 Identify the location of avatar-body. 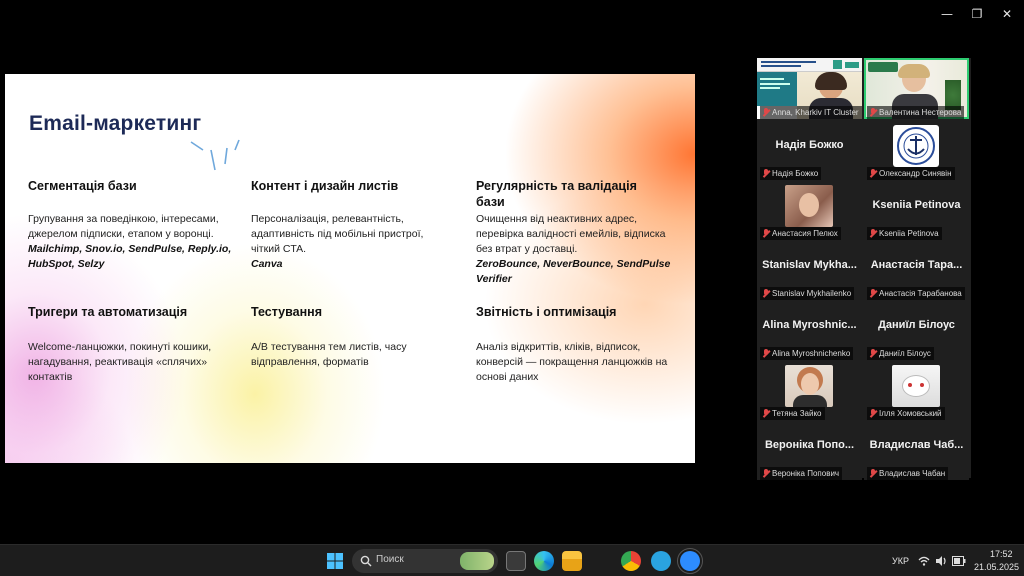
(810, 401).